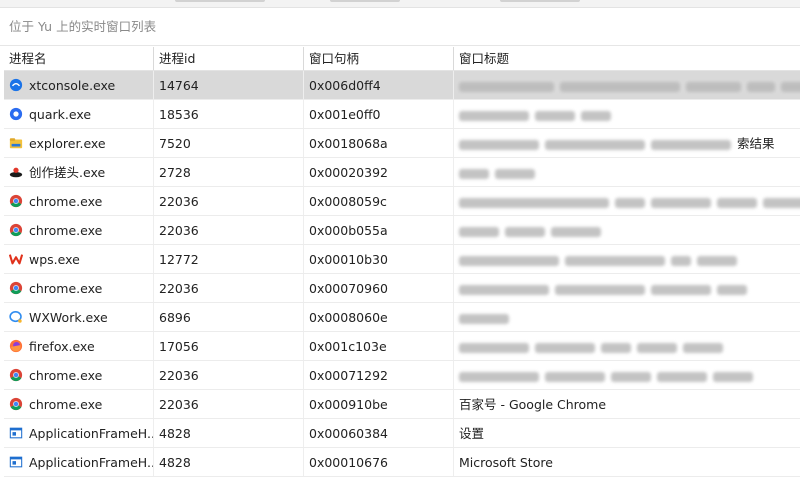 The width and height of the screenshot is (800, 481). What do you see at coordinates (402, 201) in the screenshot?
I see `table-row: chrome.exe 220360x0008059cogle` at bounding box center [402, 201].